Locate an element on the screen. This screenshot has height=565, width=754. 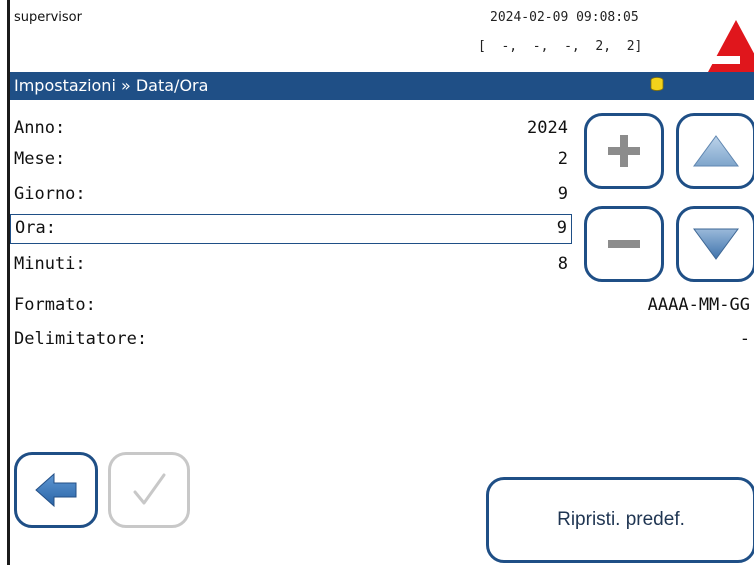
reset-defaults-label: Ripristi. predef. is located at coordinates (621, 519).